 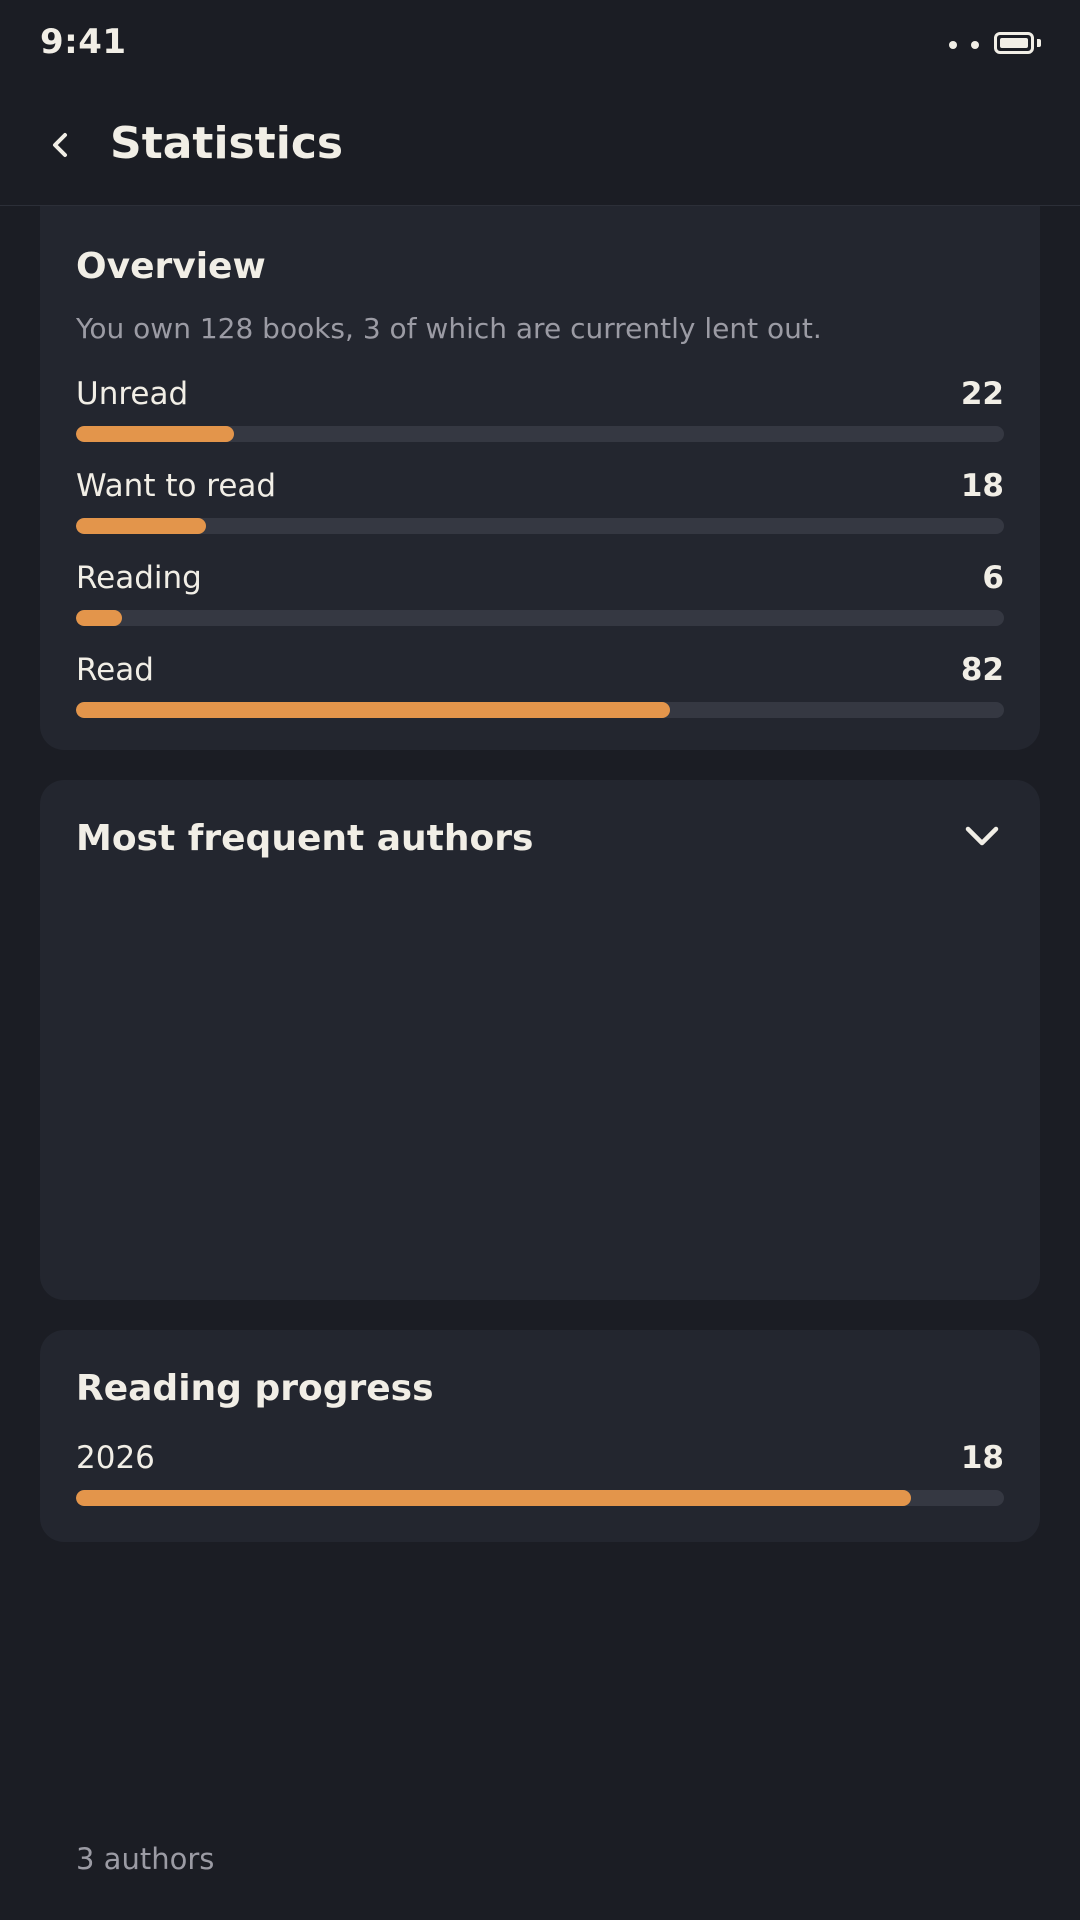 I want to click on reading-progress-value: 18, so click(x=982, y=1458).